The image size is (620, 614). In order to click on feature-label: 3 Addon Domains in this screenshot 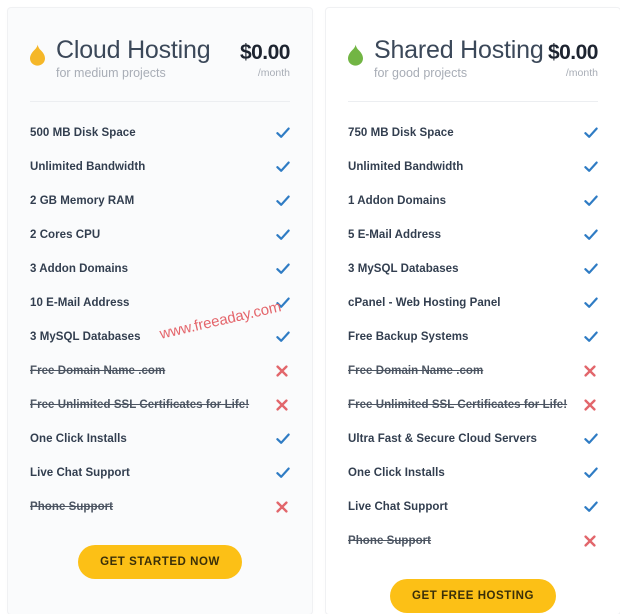, I will do `click(79, 268)`.